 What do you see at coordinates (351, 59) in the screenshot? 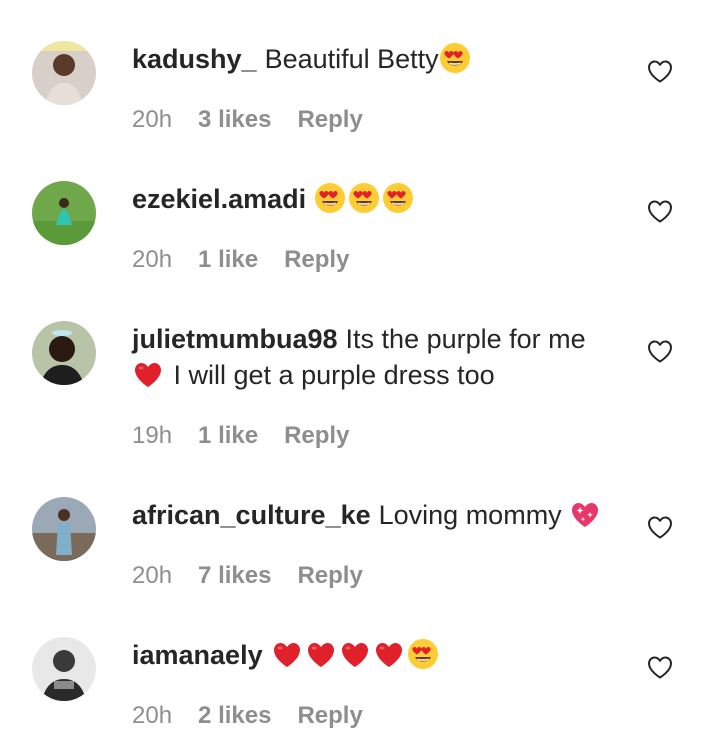
I see `comment-text: Beautiful Betty` at bounding box center [351, 59].